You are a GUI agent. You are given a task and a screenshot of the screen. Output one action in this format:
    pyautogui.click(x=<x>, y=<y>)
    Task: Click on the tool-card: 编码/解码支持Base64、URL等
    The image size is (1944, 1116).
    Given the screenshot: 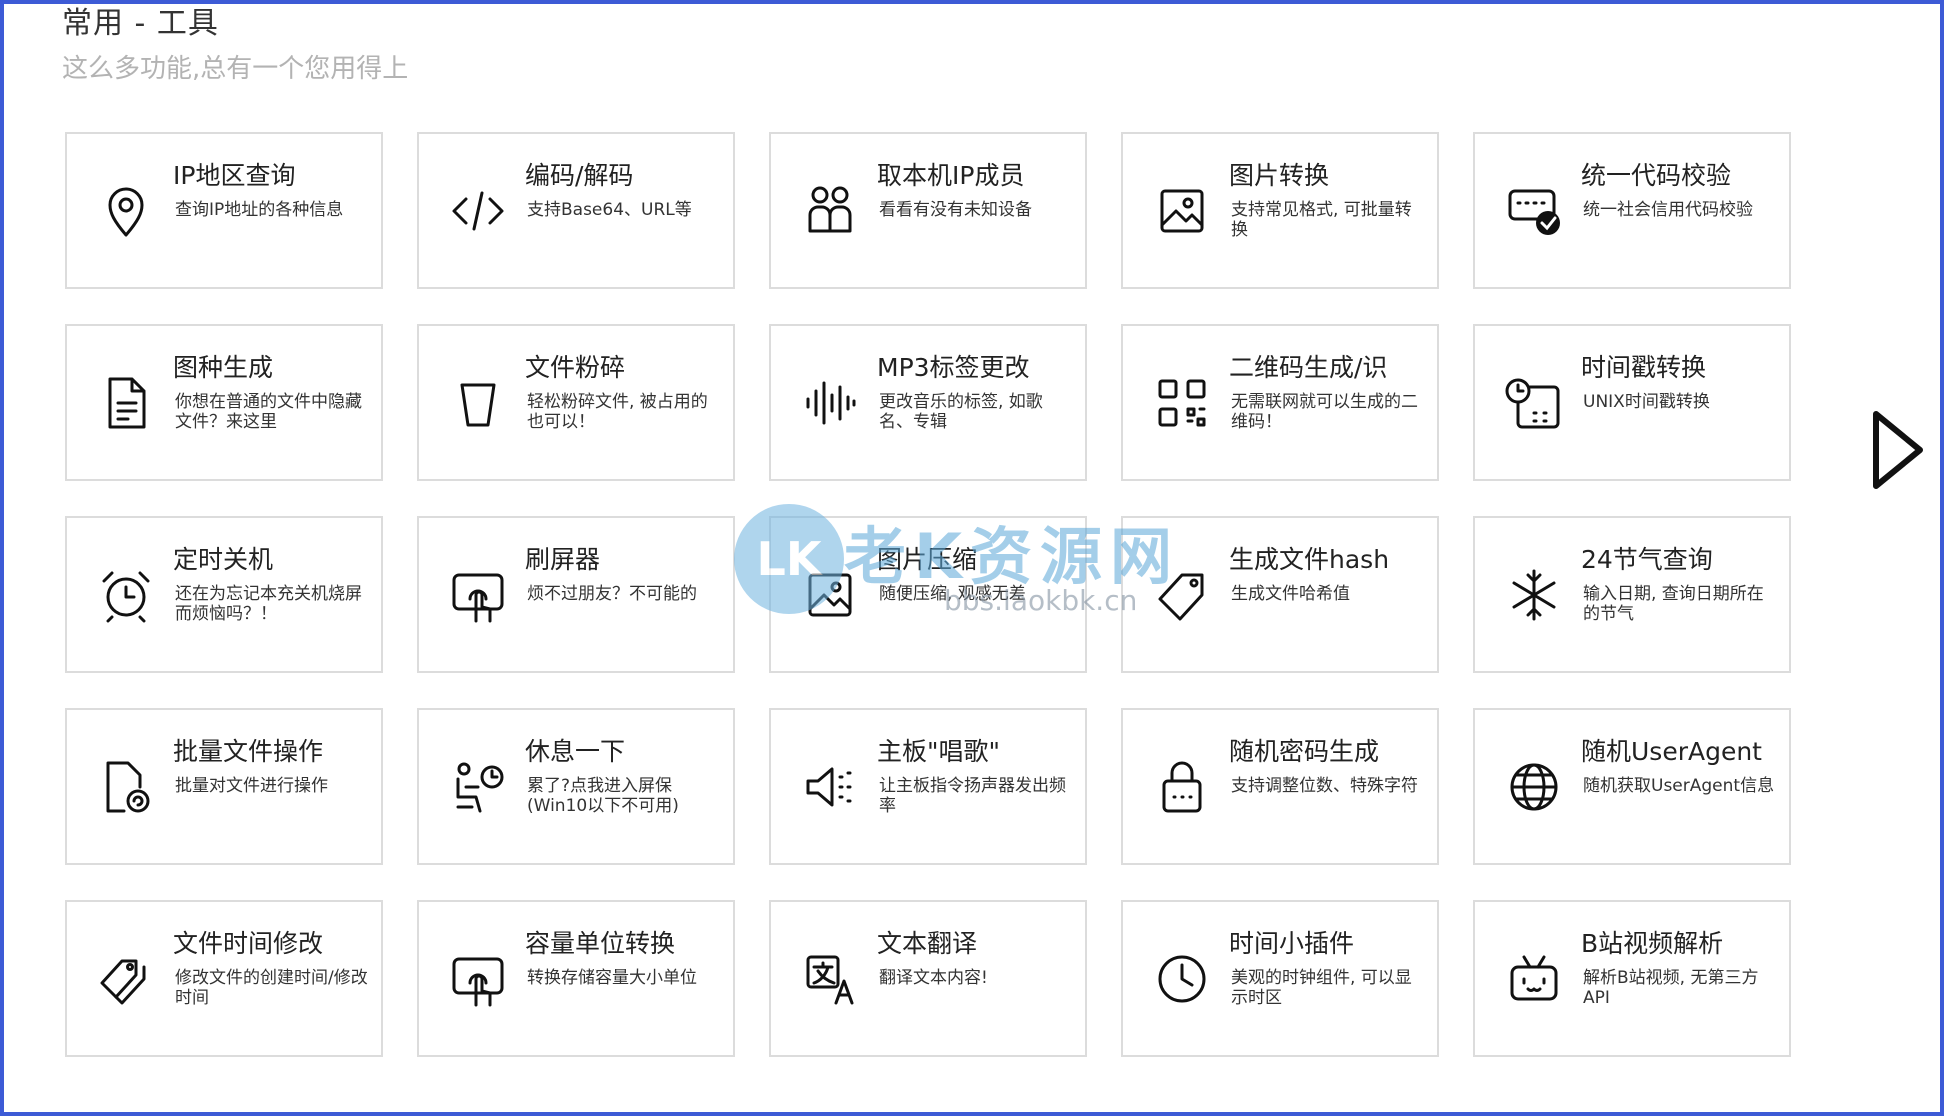 What is the action you would take?
    pyautogui.click(x=576, y=210)
    